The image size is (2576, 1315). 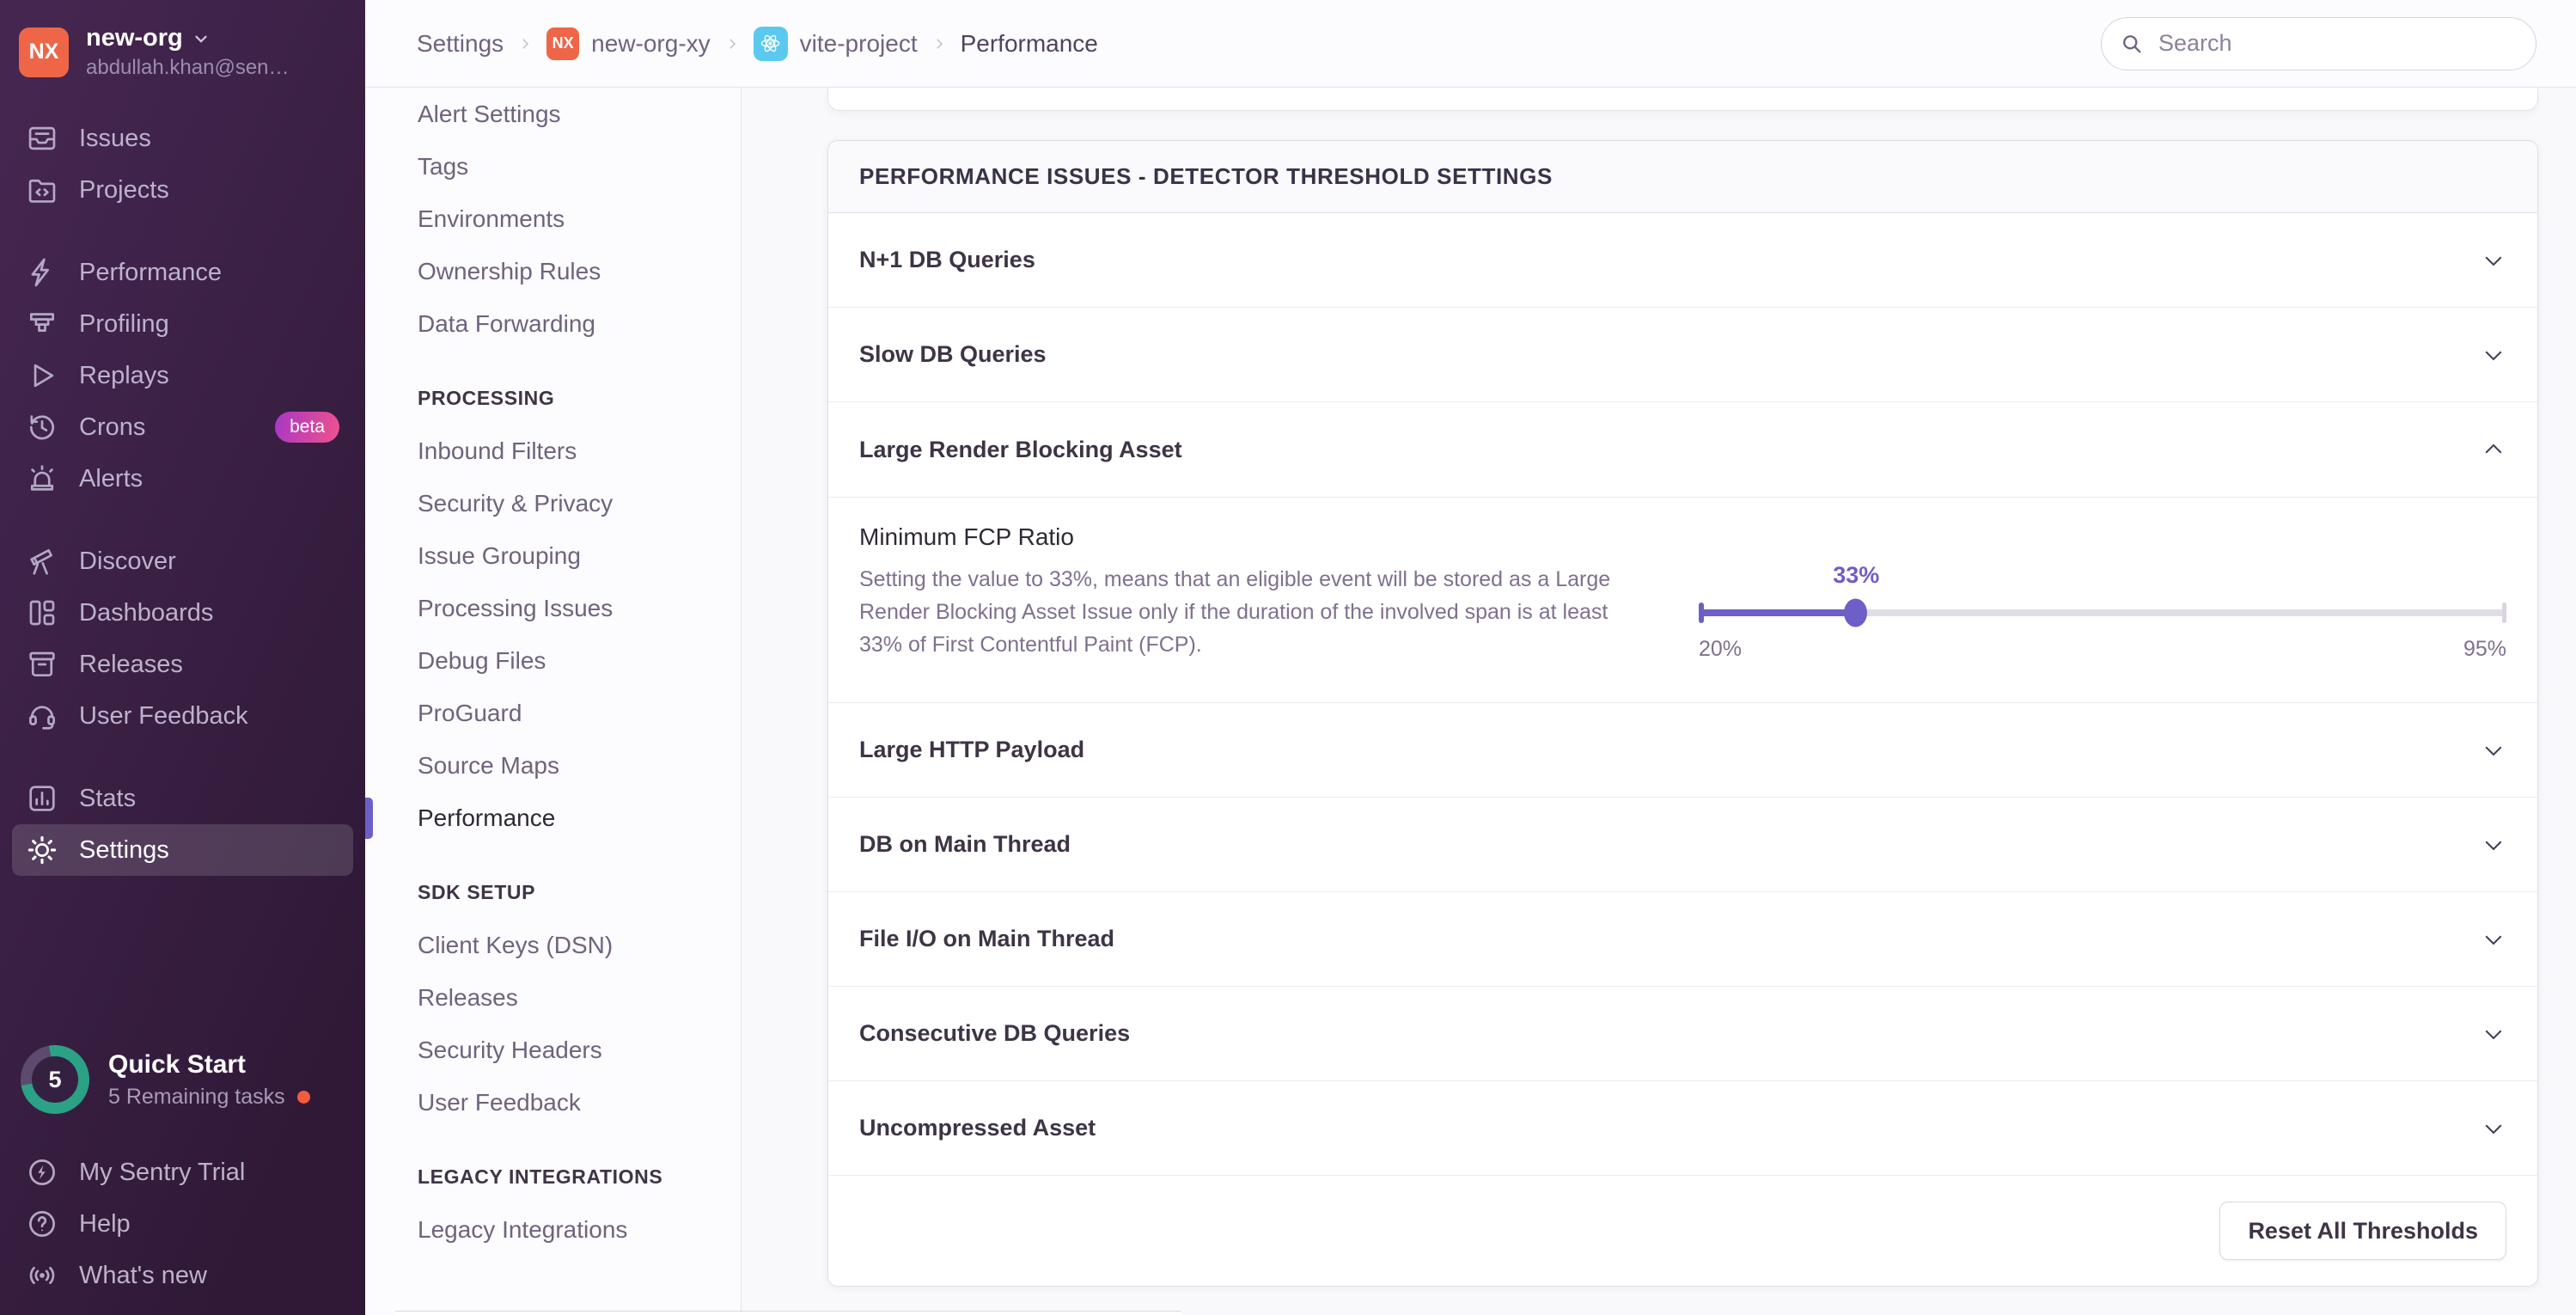 I want to click on sidebar-item-label: User Feedback, so click(x=163, y=715).